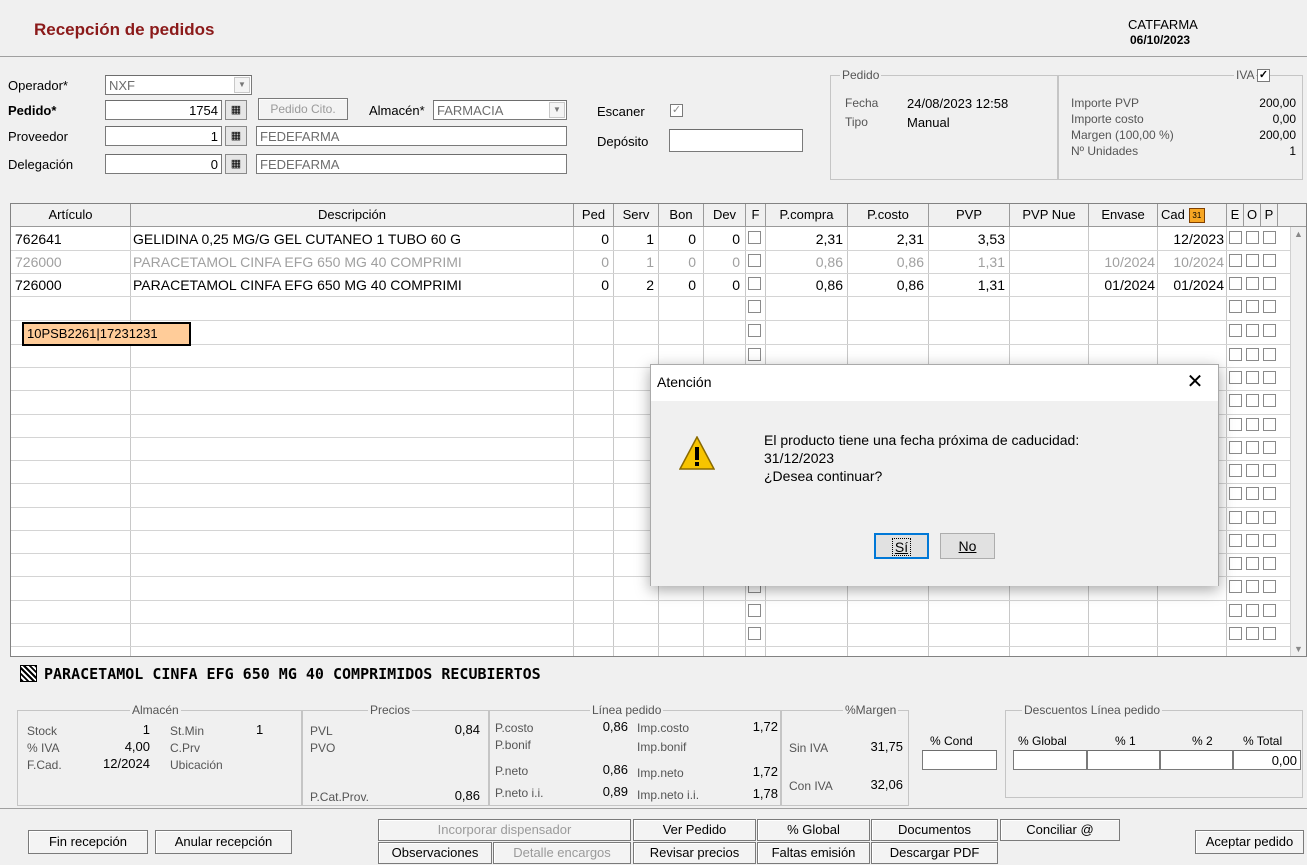  What do you see at coordinates (594, 215) in the screenshot?
I see `col-header-ped: Ped` at bounding box center [594, 215].